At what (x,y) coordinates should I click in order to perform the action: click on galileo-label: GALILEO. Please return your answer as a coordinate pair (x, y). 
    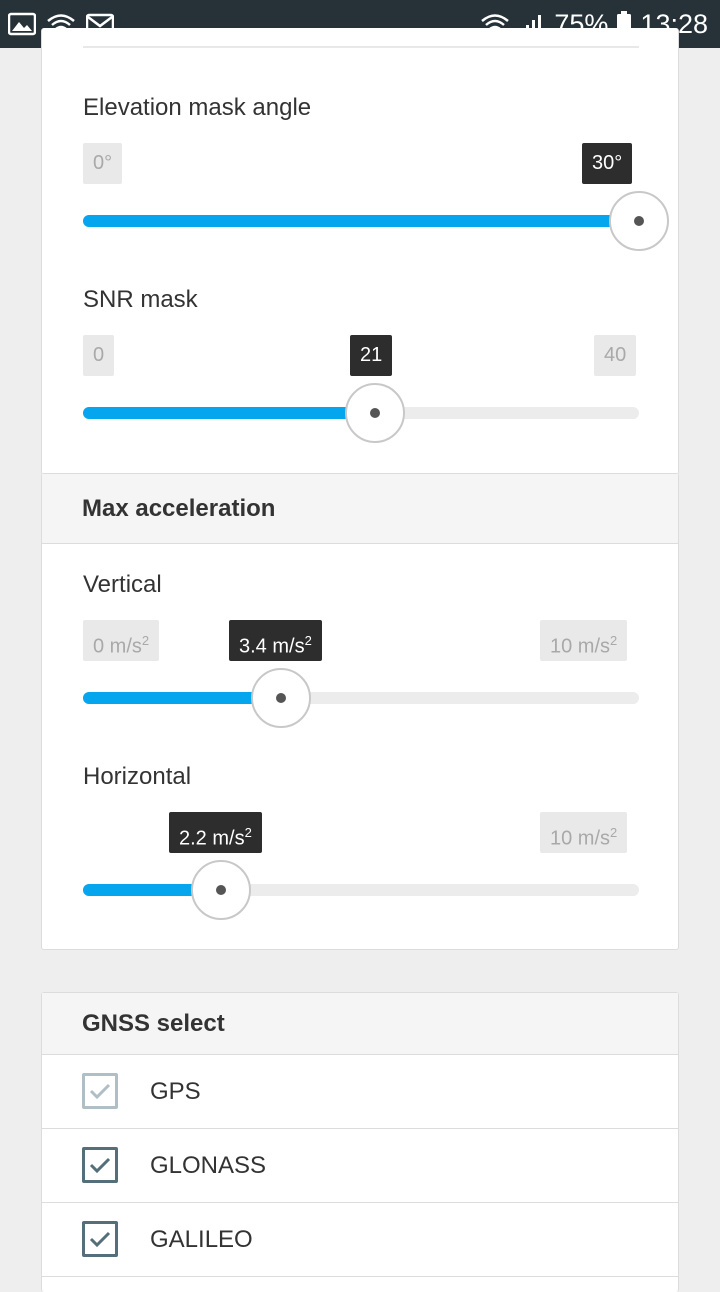
    Looking at the image, I should click on (201, 1239).